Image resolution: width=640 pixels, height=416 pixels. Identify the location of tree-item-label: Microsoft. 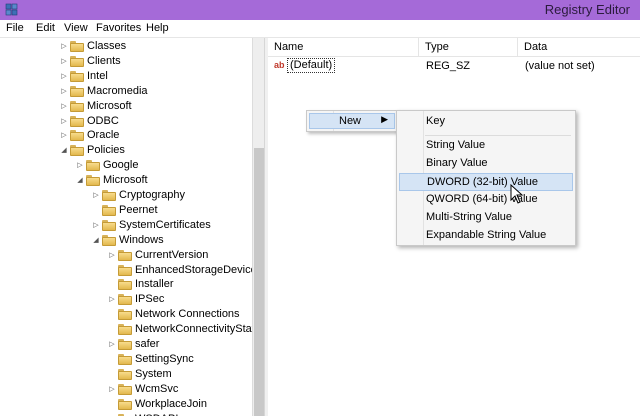
(125, 180).